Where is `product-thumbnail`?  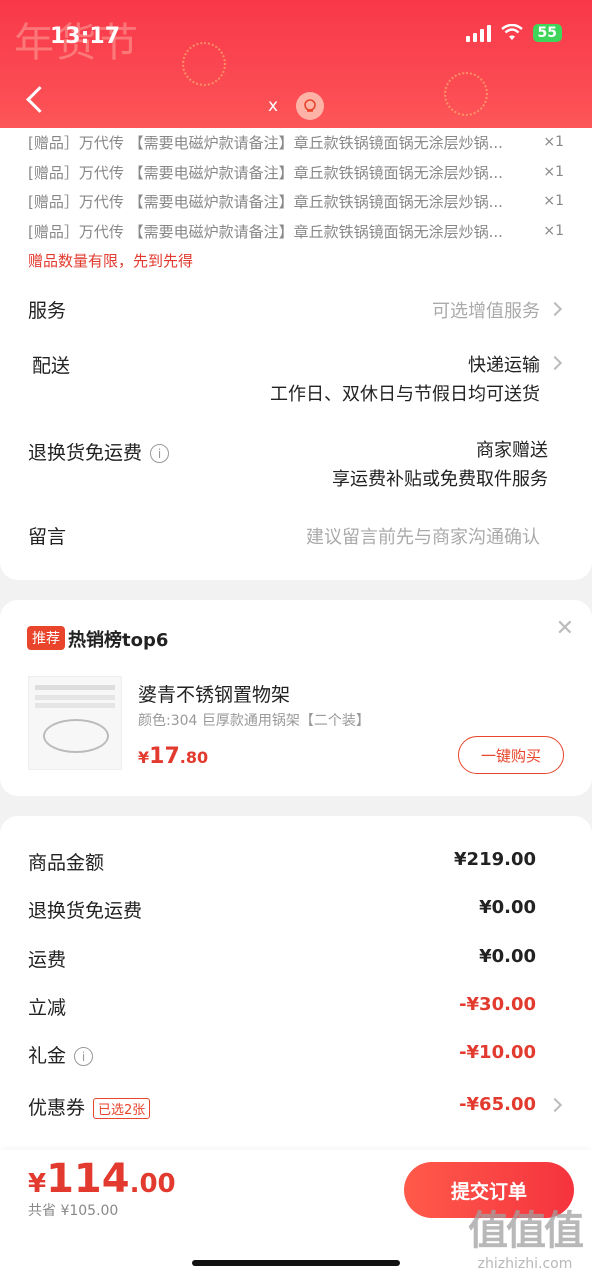 product-thumbnail is located at coordinates (75, 723).